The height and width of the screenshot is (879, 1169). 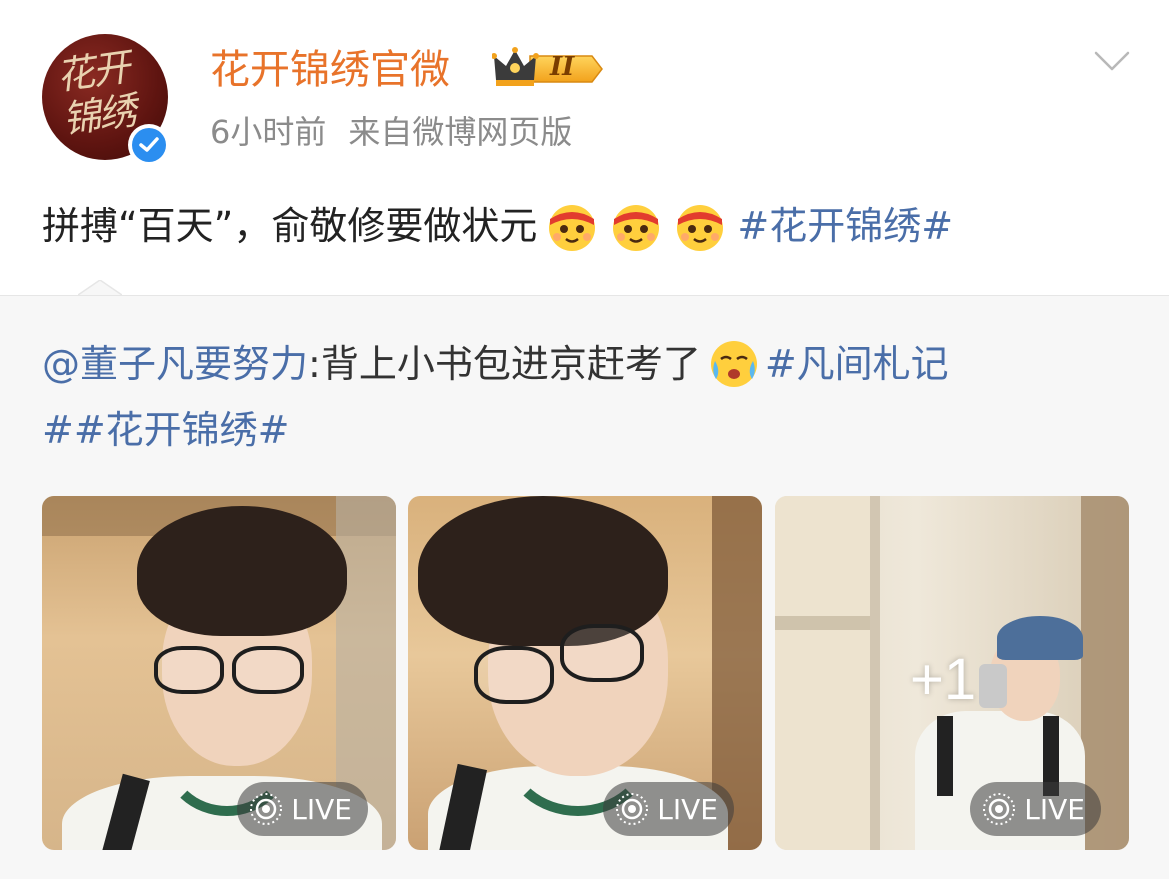 What do you see at coordinates (845, 226) in the screenshot?
I see `post-hashtag-link: #花开锦绣#` at bounding box center [845, 226].